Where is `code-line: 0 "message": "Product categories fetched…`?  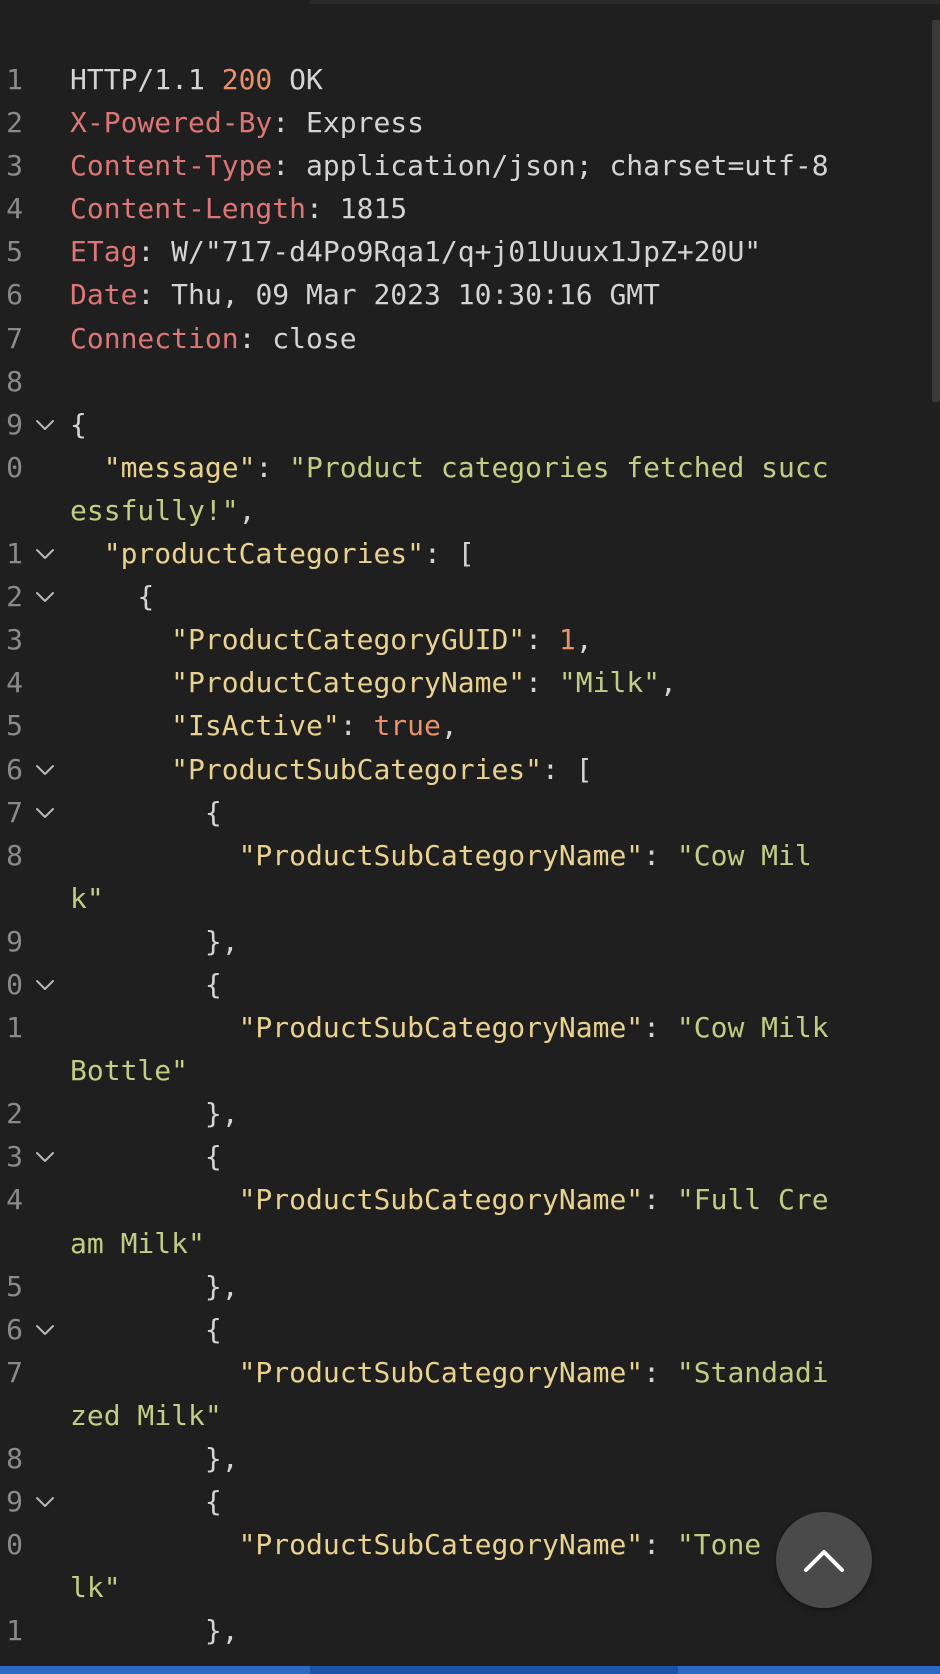
code-line: 0 "message": "Product categories fetched… is located at coordinates (465, 467).